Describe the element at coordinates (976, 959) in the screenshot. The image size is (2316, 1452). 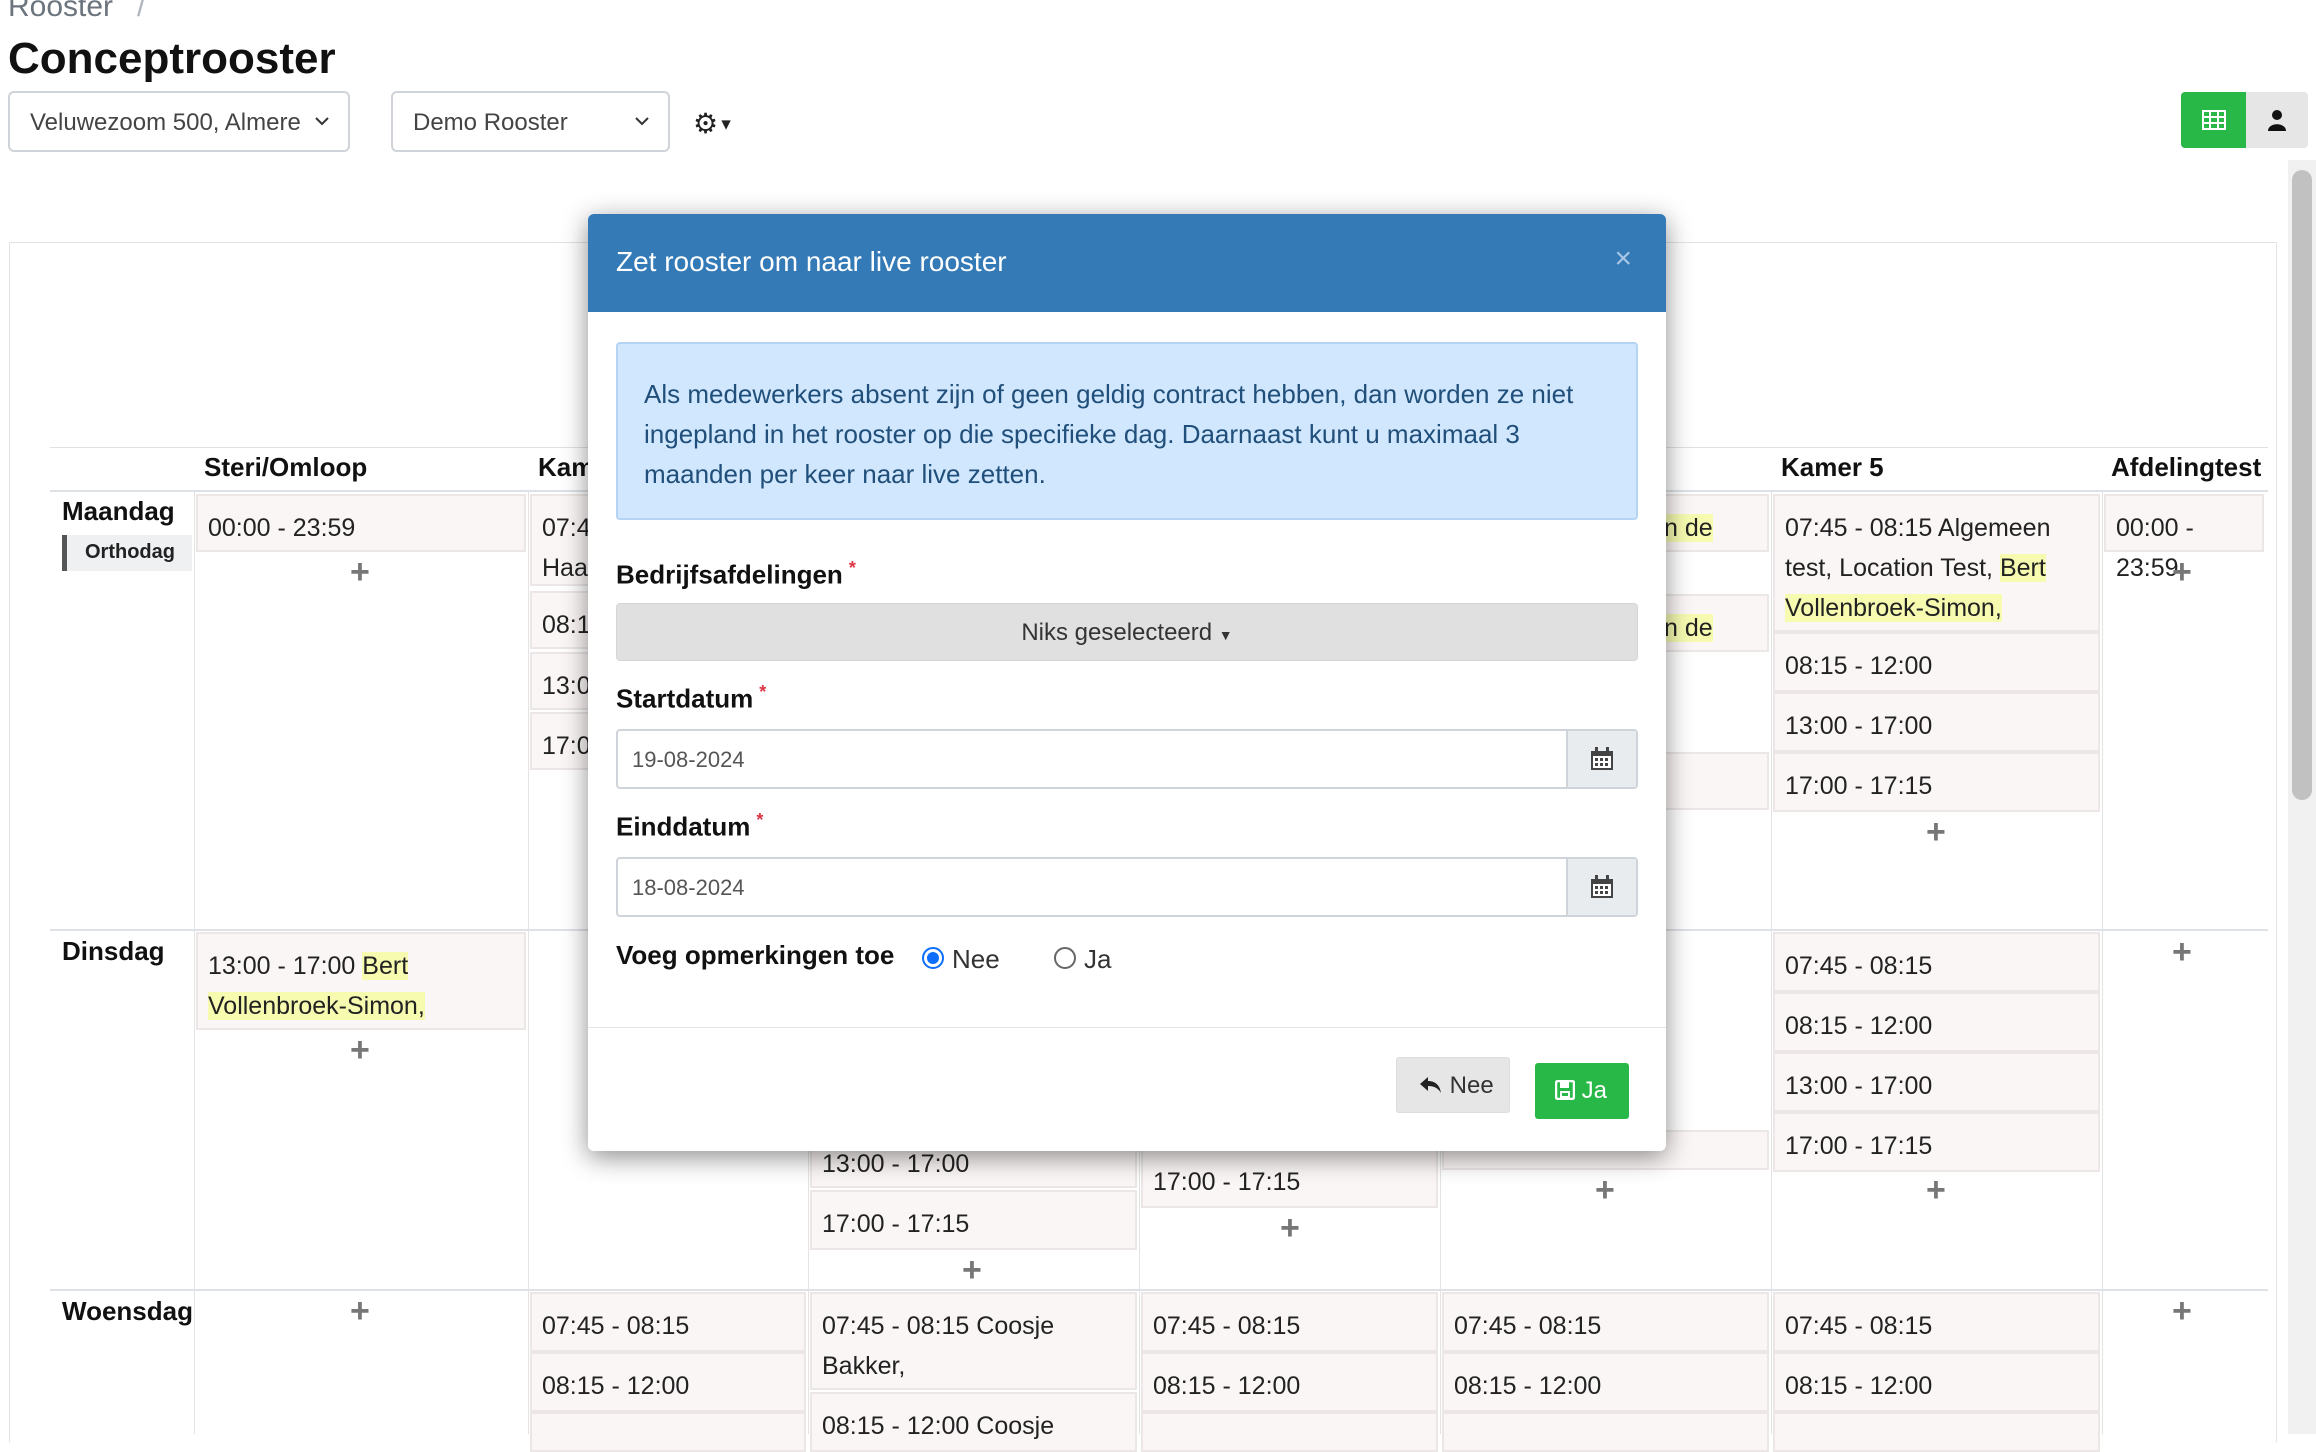
I see `radio-no-label: Nee` at that location.